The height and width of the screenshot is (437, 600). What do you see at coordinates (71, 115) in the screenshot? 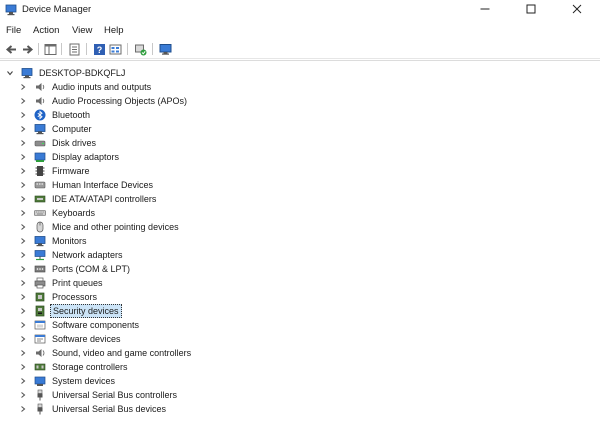
I see `tree-item-label: Bluetooth` at bounding box center [71, 115].